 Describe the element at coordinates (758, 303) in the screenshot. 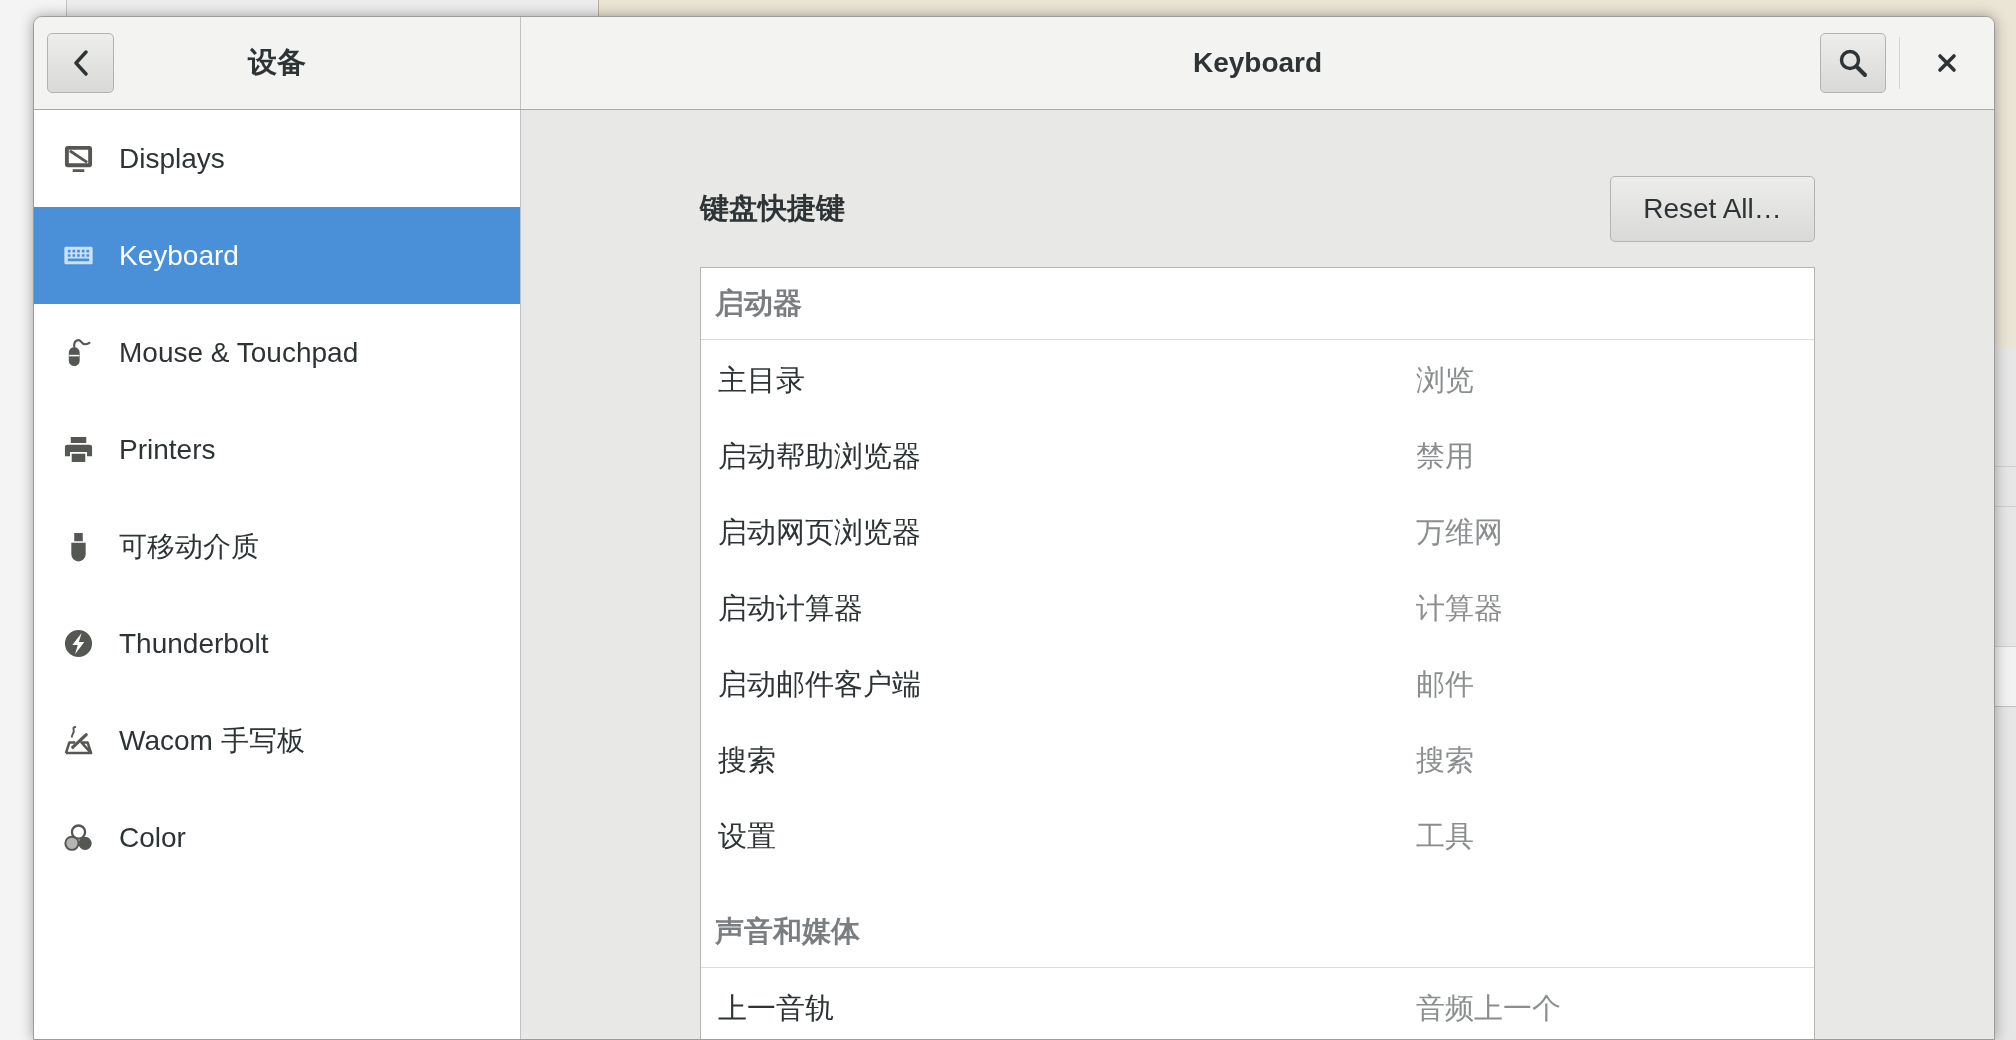

I see `section-header: 启动器` at that location.